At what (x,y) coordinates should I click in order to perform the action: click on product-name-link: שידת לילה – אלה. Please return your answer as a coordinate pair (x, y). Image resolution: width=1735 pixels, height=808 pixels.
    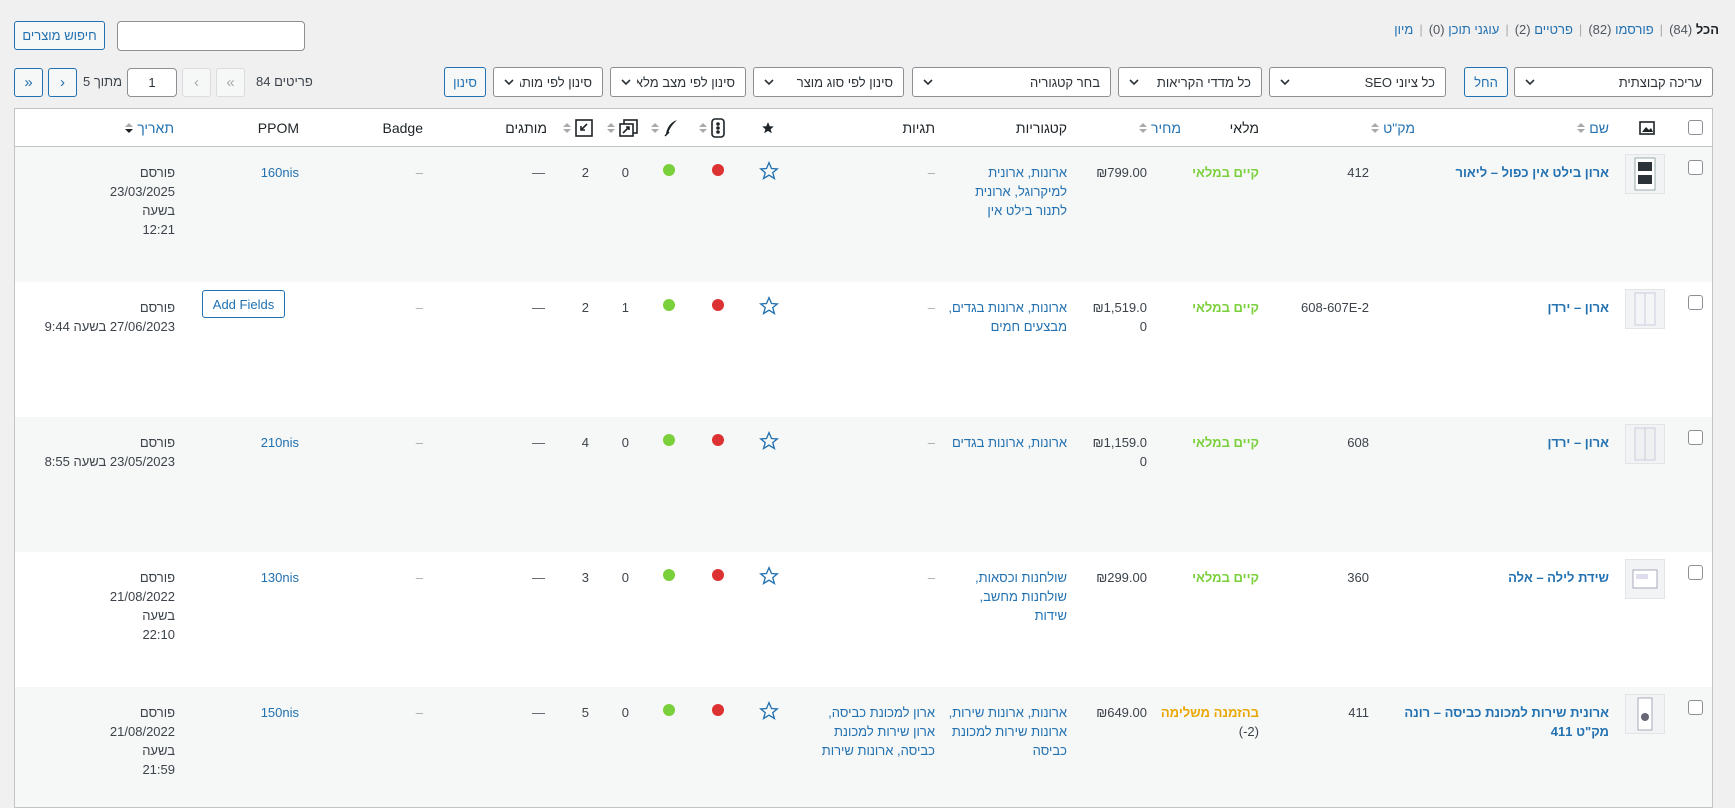
    Looking at the image, I should click on (1502, 577).